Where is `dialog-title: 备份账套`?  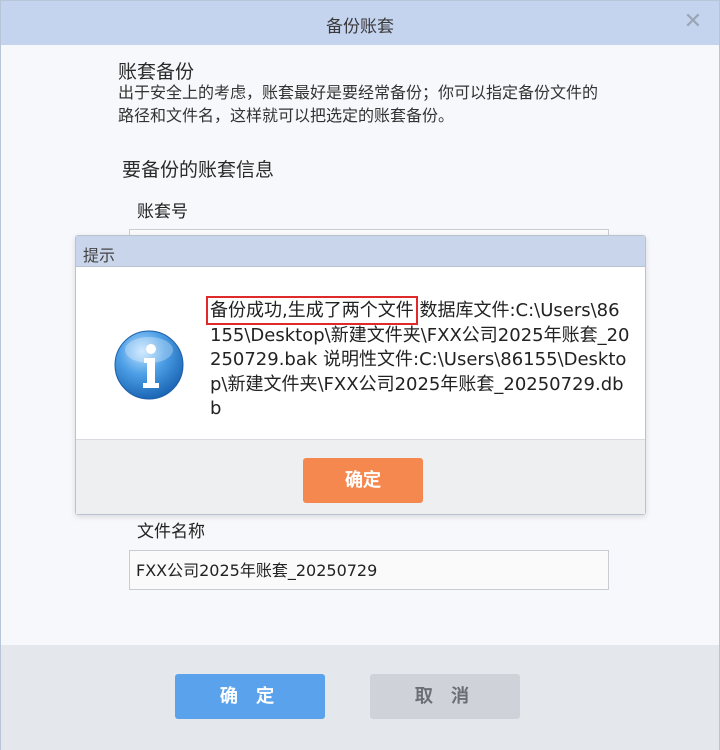
dialog-title: 备份账套 is located at coordinates (360, 27).